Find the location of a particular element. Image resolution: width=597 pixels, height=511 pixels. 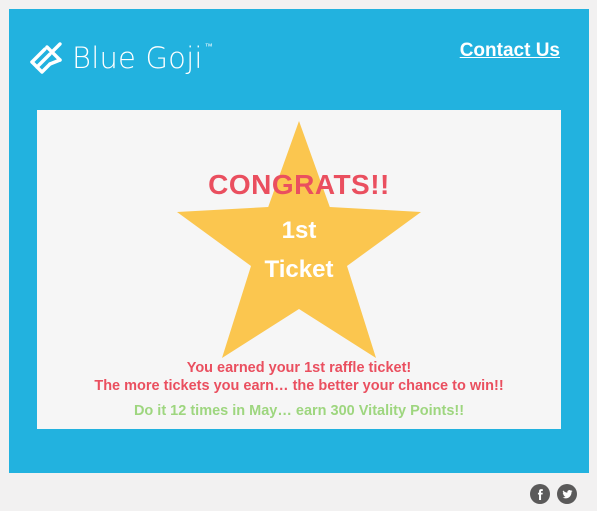

congrats-headline: CONGRATS!! is located at coordinates (299, 184).